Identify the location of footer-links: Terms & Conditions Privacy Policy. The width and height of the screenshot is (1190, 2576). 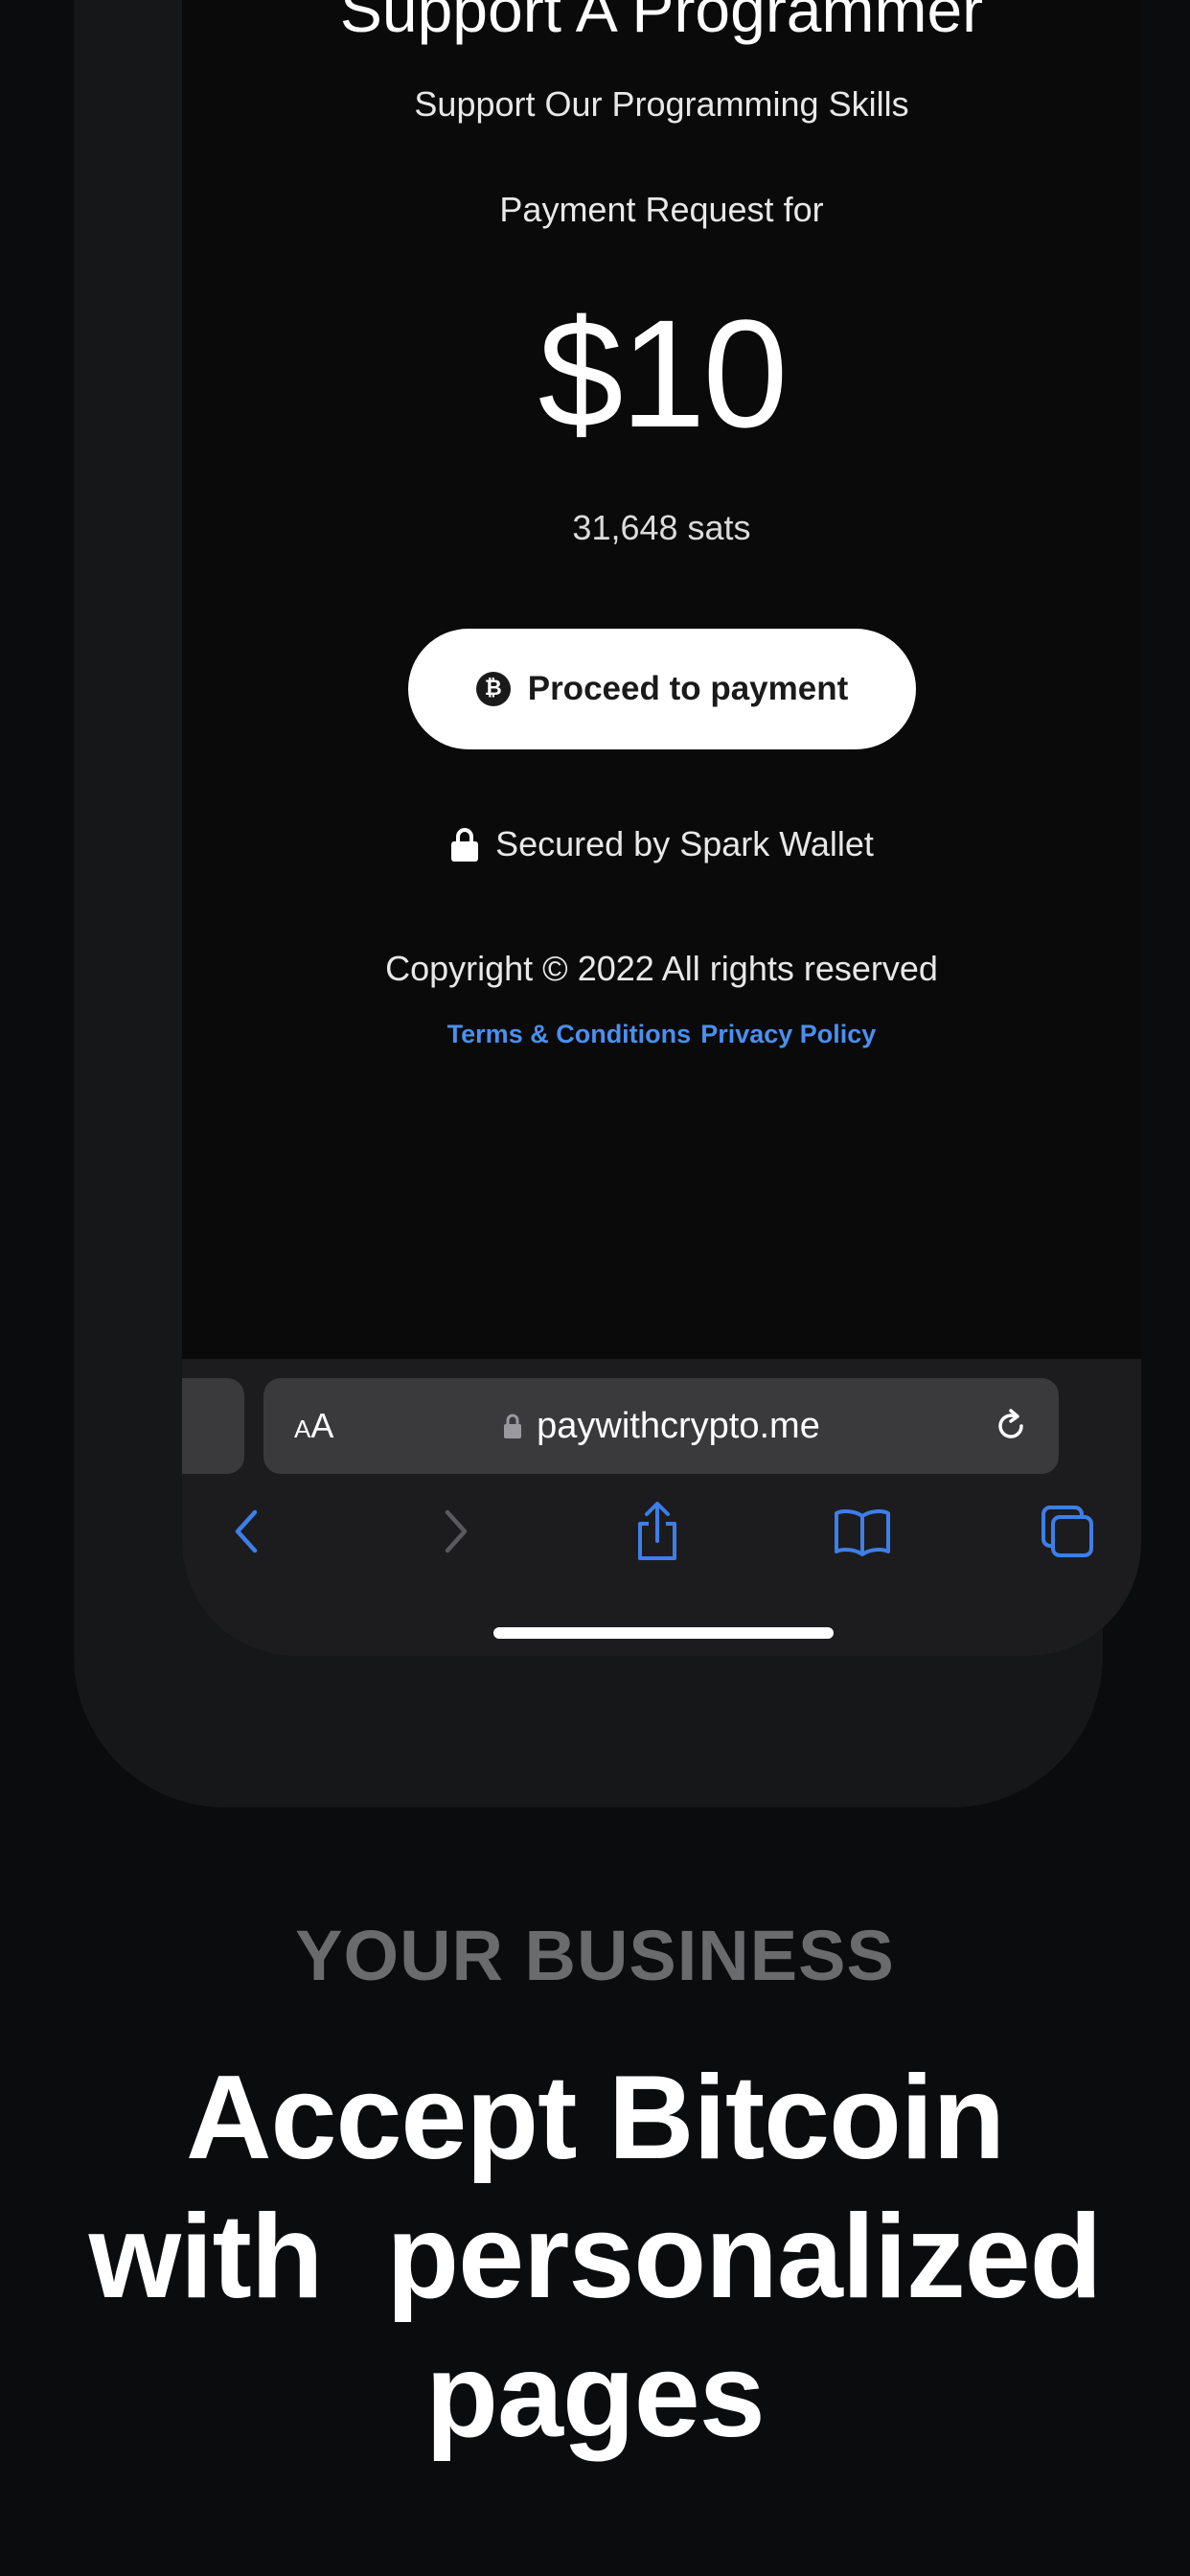
(662, 1034).